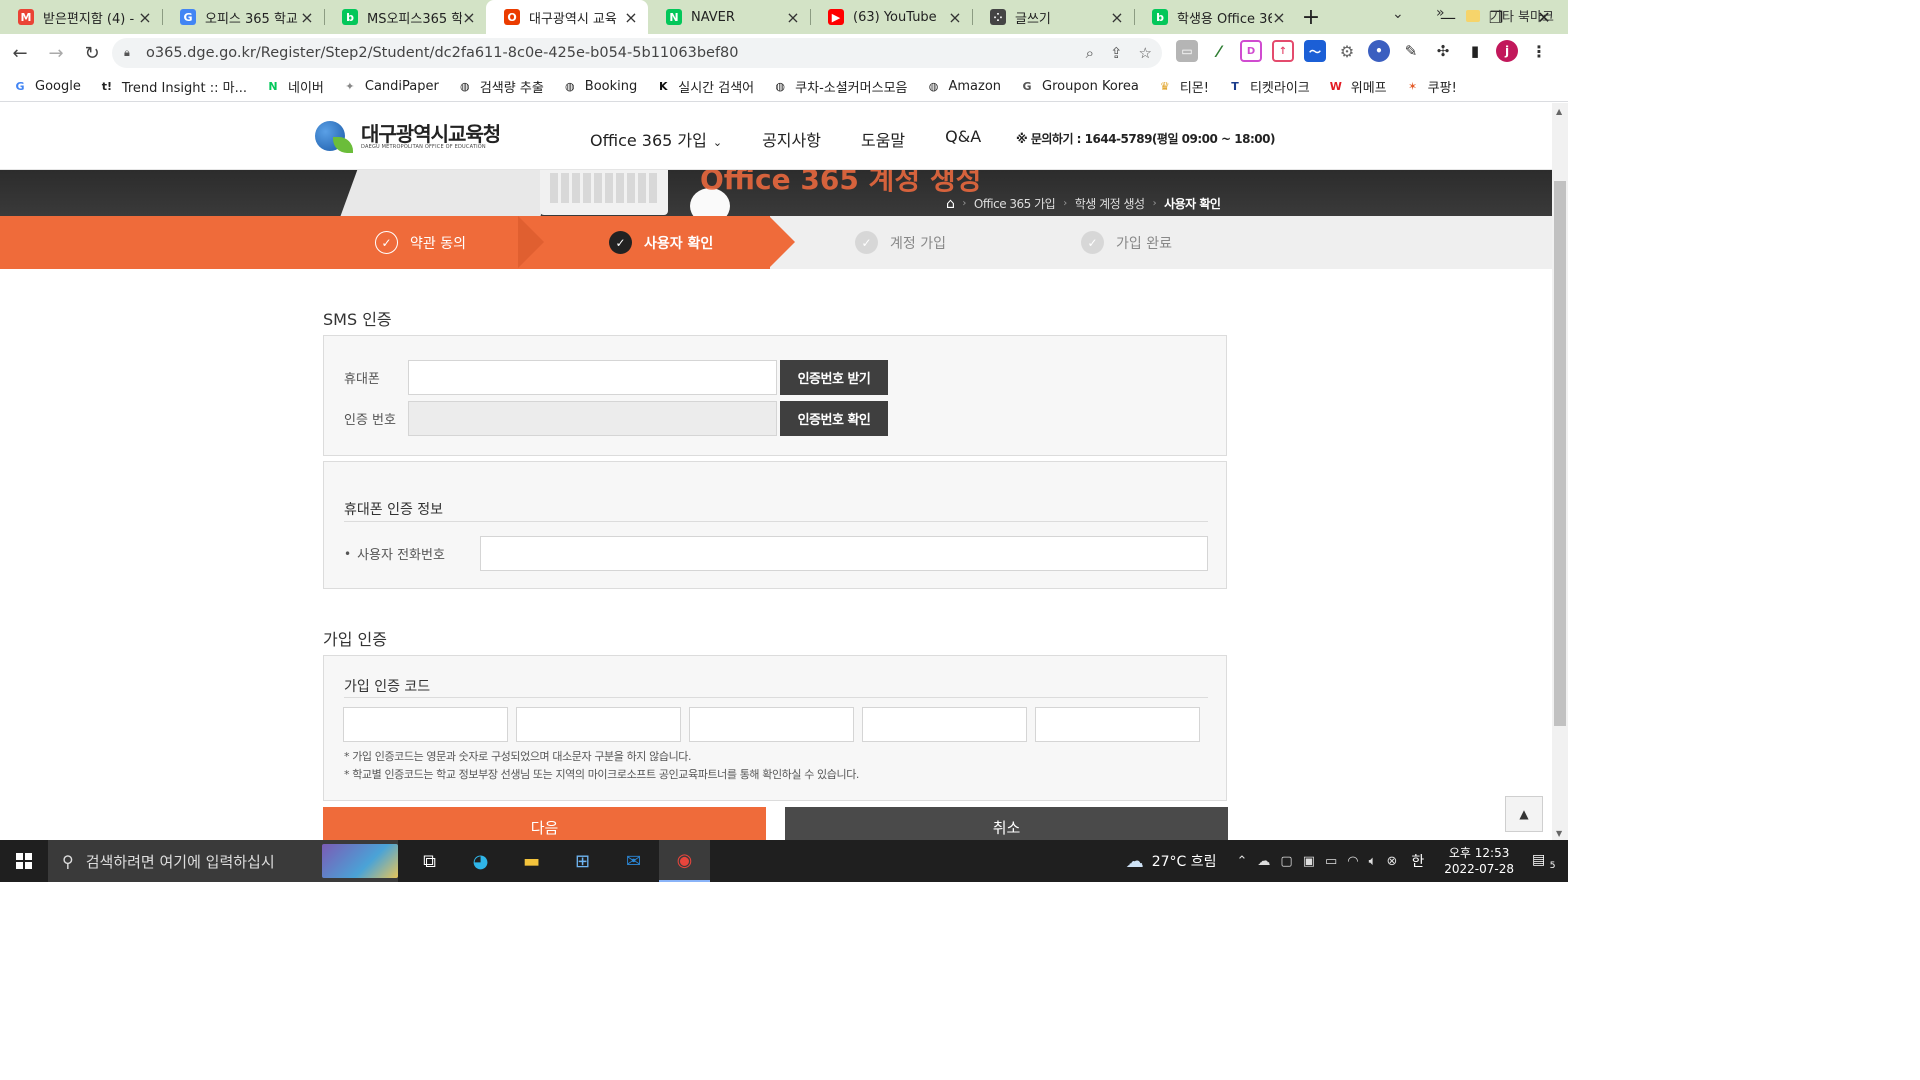 The image size is (1920, 1080). What do you see at coordinates (390, 87) in the screenshot?
I see `bookmark-item: ✦ CandiPaper` at bounding box center [390, 87].